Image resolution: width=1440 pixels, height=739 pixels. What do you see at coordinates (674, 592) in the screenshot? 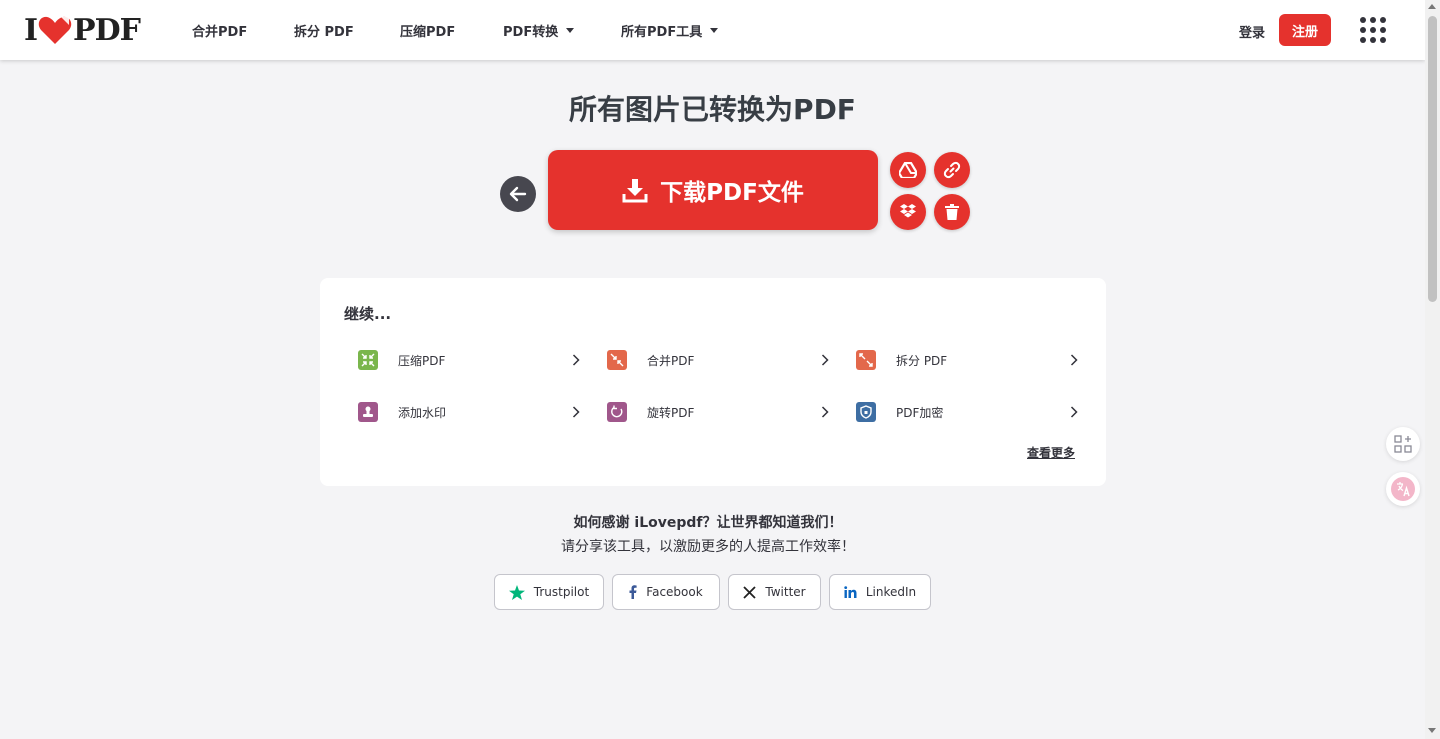
I see `share-label: Facebook` at bounding box center [674, 592].